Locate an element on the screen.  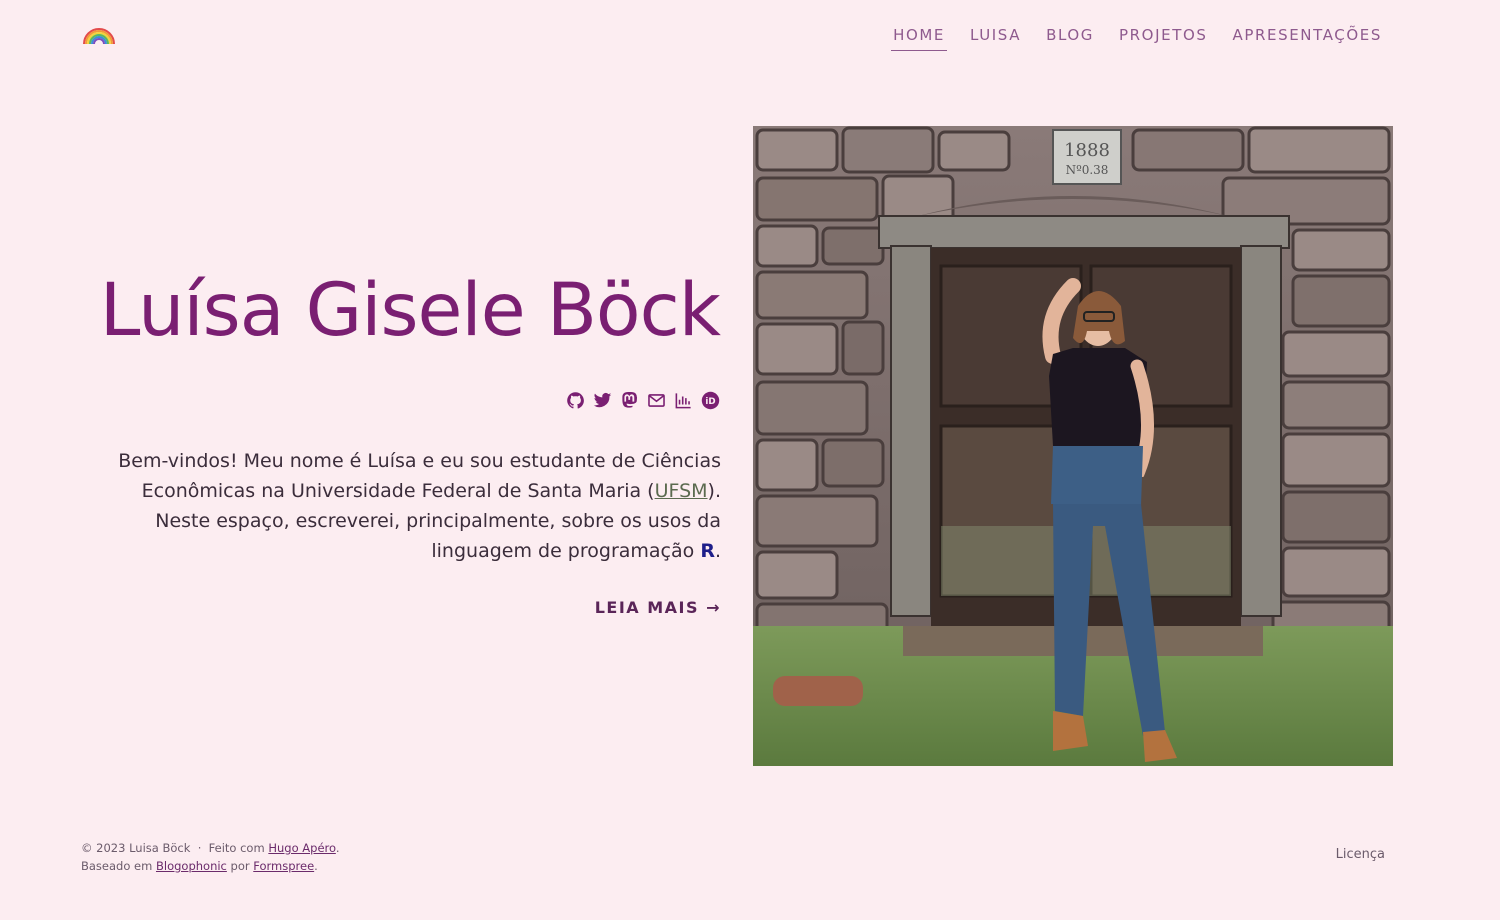
footer-period-2: . is located at coordinates (316, 866).